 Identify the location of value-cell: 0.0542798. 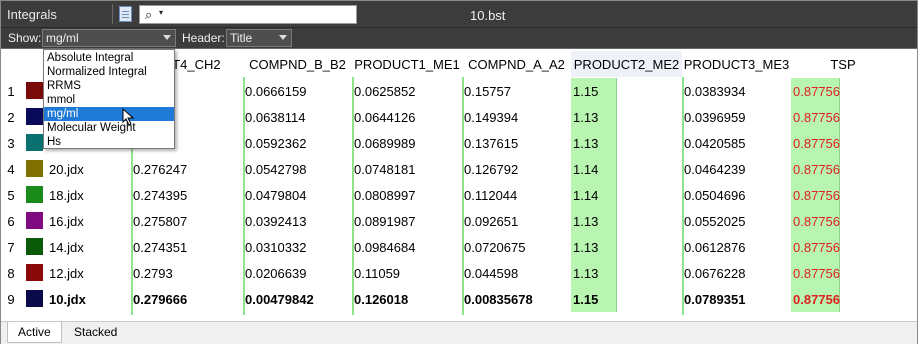
(297, 169).